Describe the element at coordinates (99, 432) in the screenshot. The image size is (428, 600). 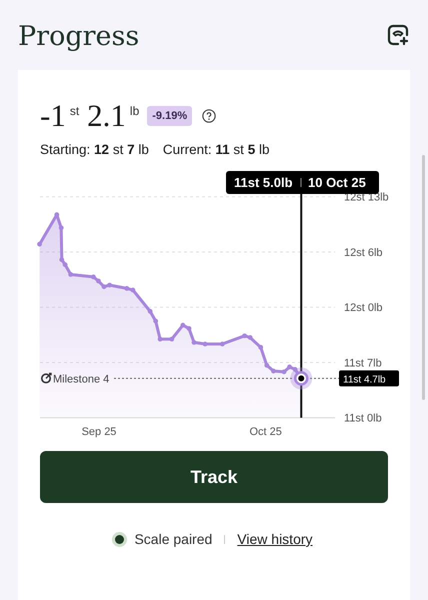
I see `x-axis-label: Sep 25` at that location.